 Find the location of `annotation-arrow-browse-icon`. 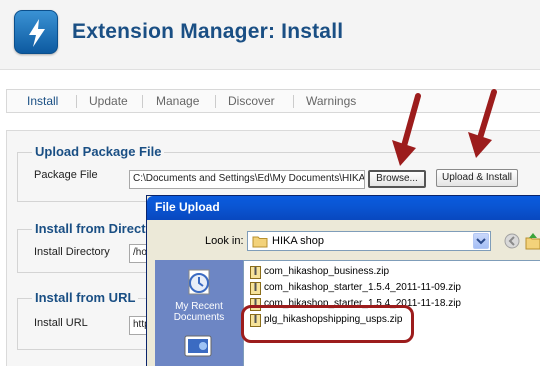

annotation-arrow-browse-icon is located at coordinates (406, 129).